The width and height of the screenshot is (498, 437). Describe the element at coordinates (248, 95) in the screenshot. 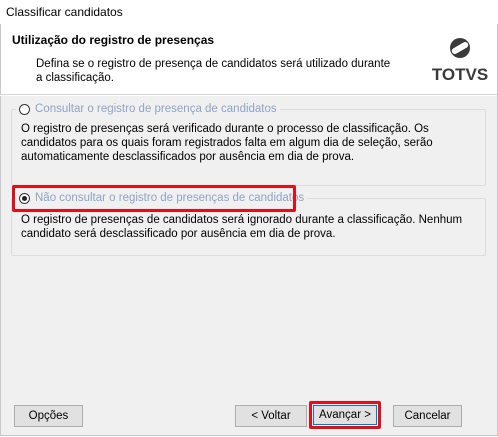

I see `header-separator-highlight` at that location.